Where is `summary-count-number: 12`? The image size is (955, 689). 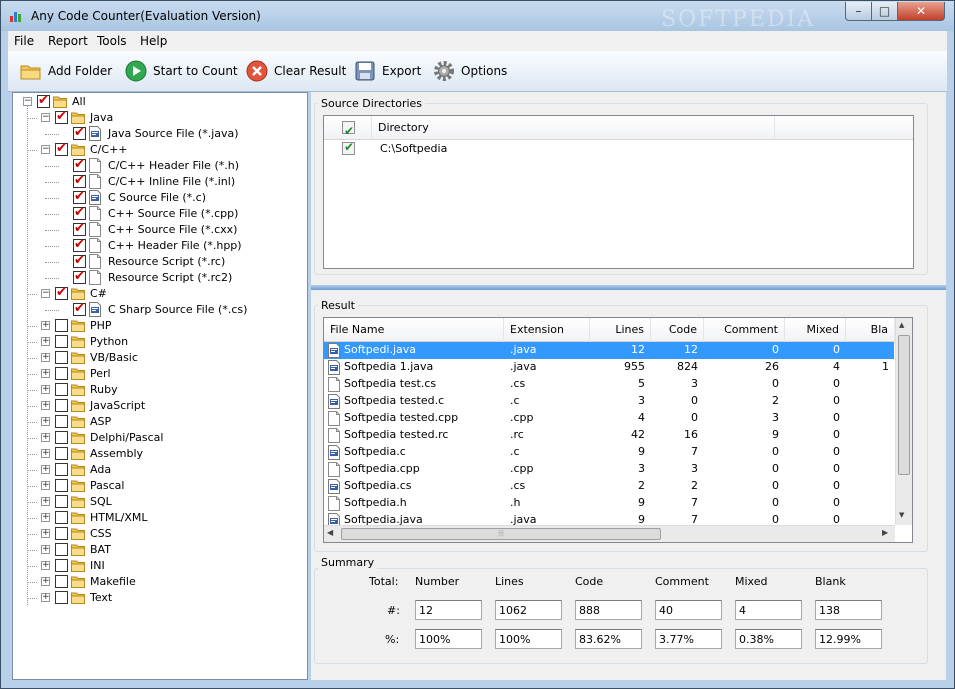 summary-count-number: 12 is located at coordinates (448, 610).